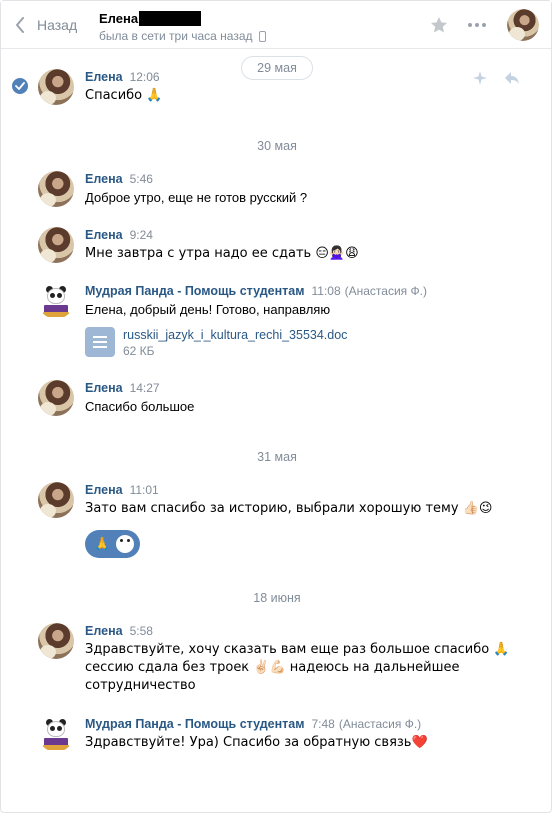  I want to click on chat-header: Назад Елена была в сети три часа назад, so click(276, 25).